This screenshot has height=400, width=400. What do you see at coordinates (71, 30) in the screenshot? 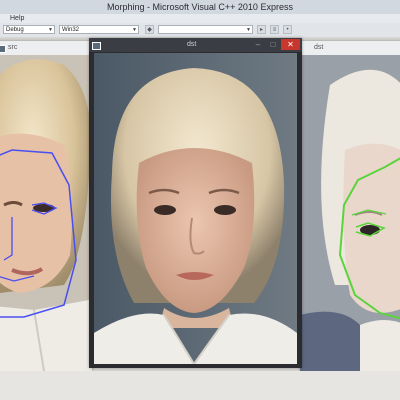
I see `platform-combo-value: Win32` at bounding box center [71, 30].